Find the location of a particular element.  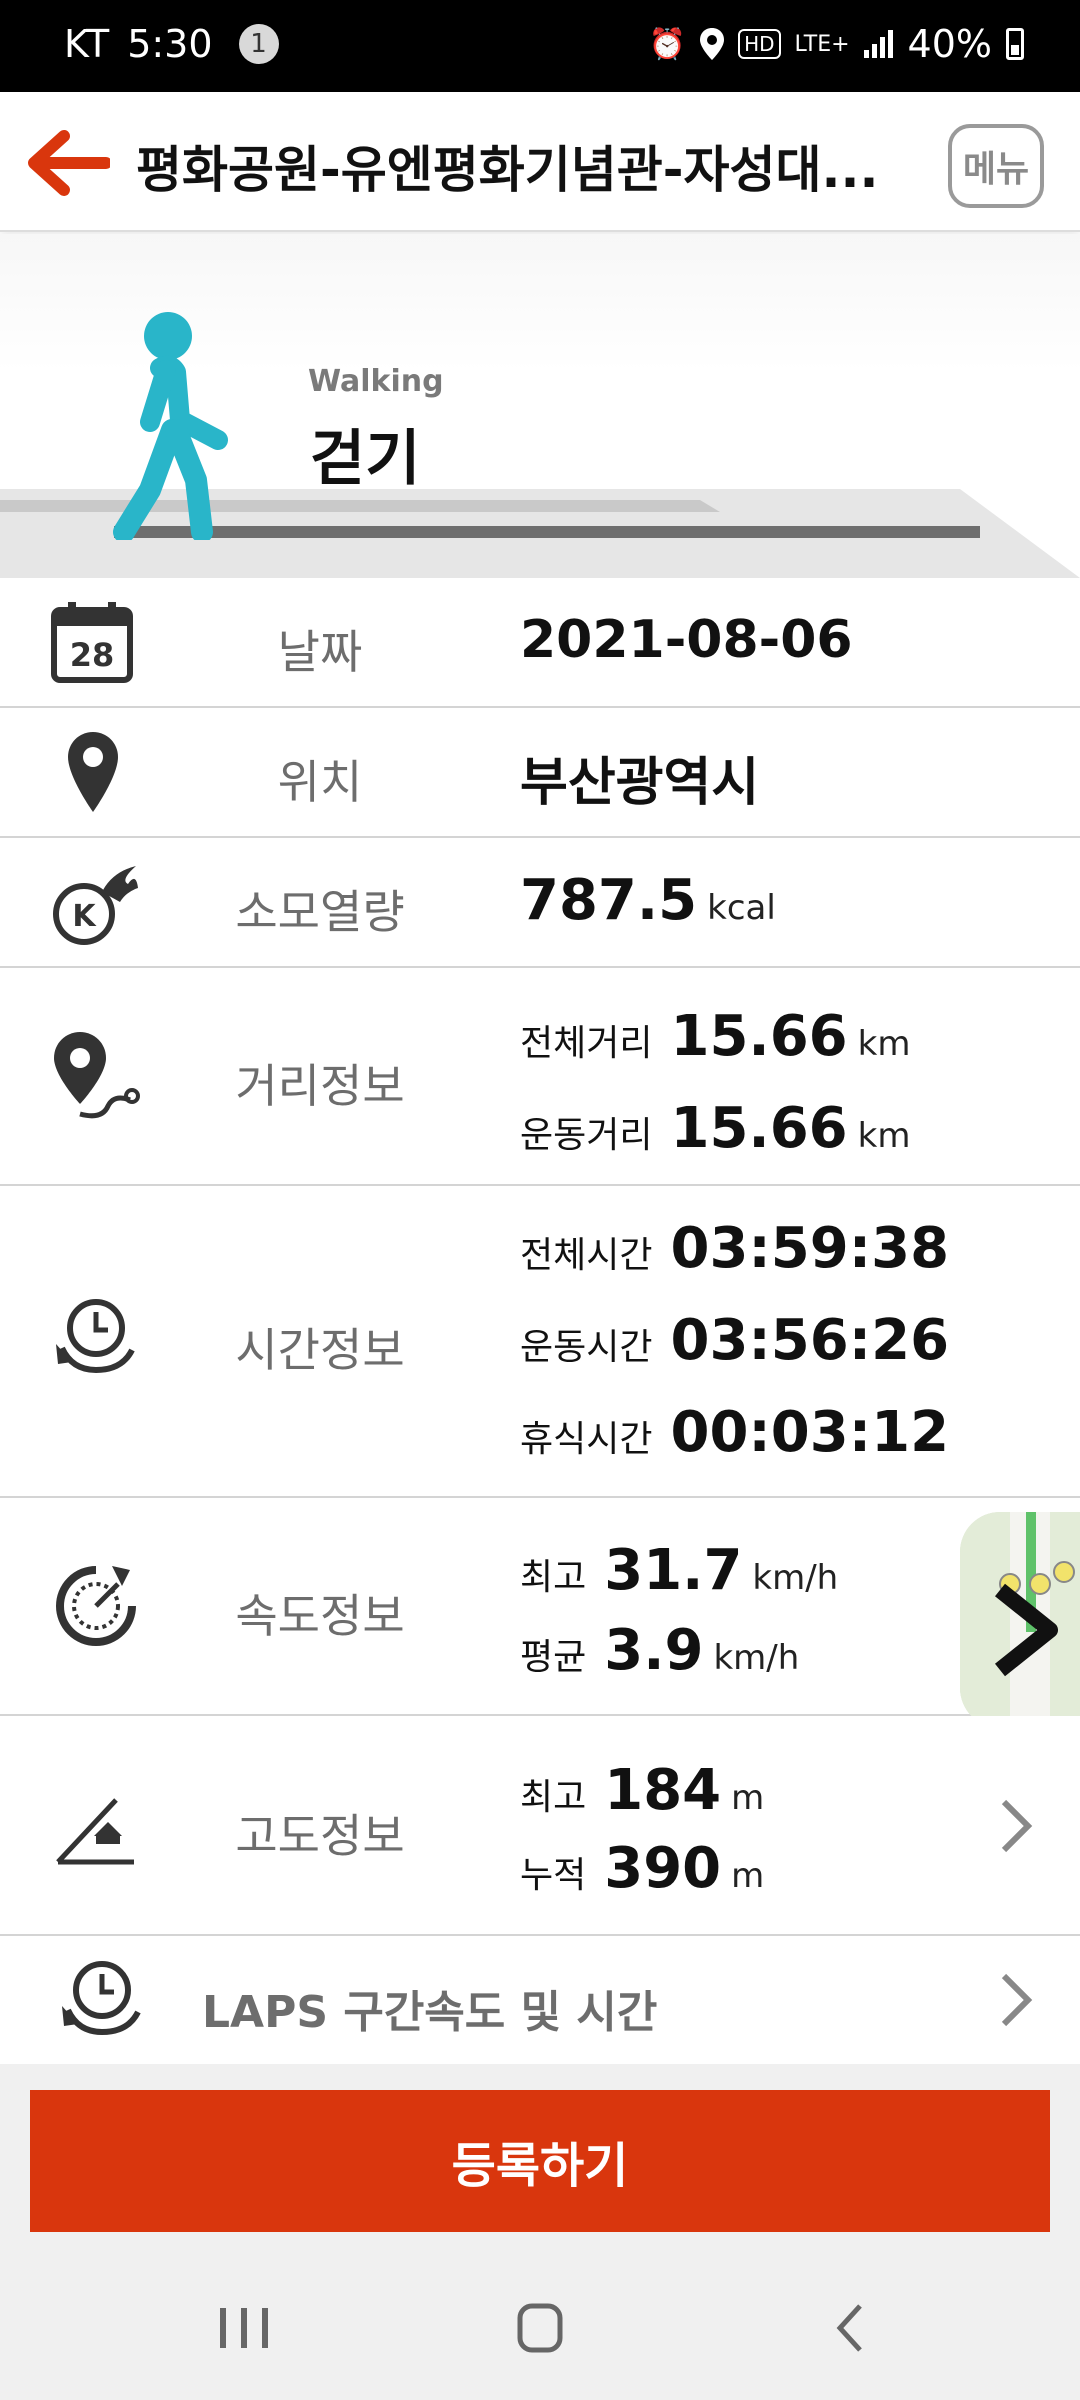

total-distance-value: 15.66 is located at coordinates (759, 1036).